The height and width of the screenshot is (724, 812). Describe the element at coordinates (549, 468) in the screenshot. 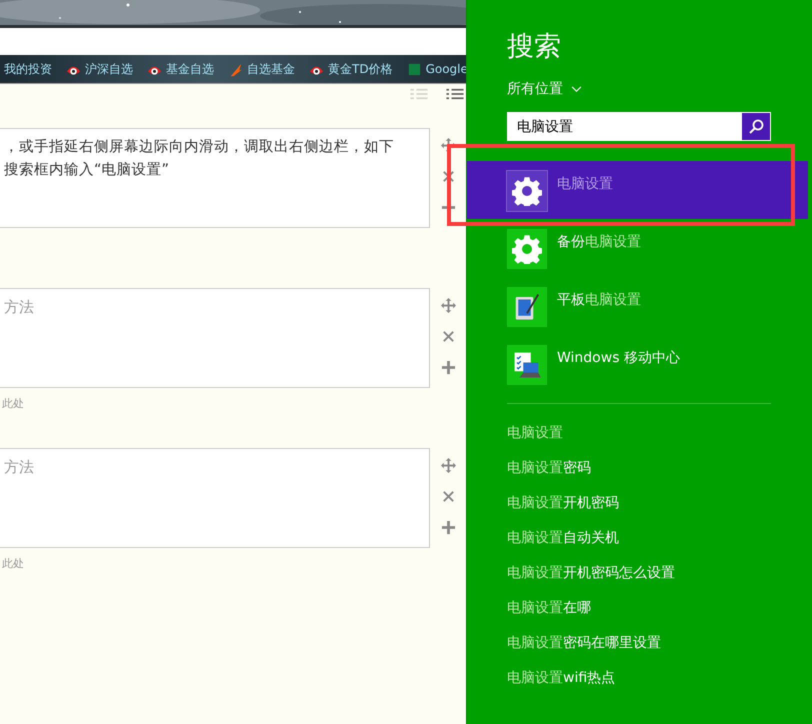

I see `suggestion-item: 电脑设置密码` at that location.